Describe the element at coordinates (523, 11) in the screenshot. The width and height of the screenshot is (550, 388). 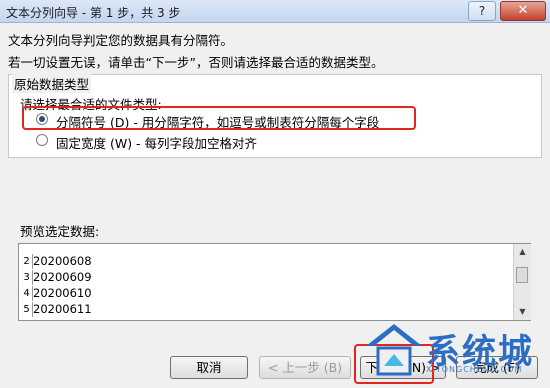
I see `close-button: ✕` at that location.